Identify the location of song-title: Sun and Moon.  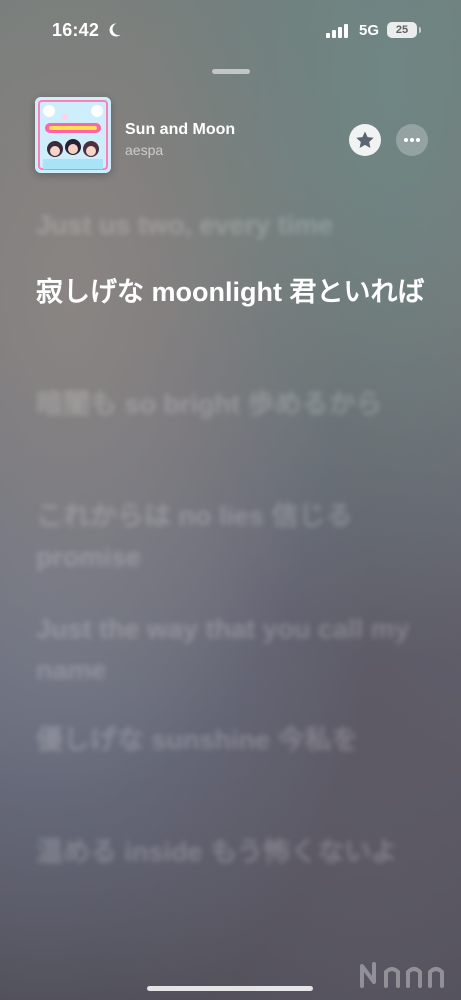
(180, 130).